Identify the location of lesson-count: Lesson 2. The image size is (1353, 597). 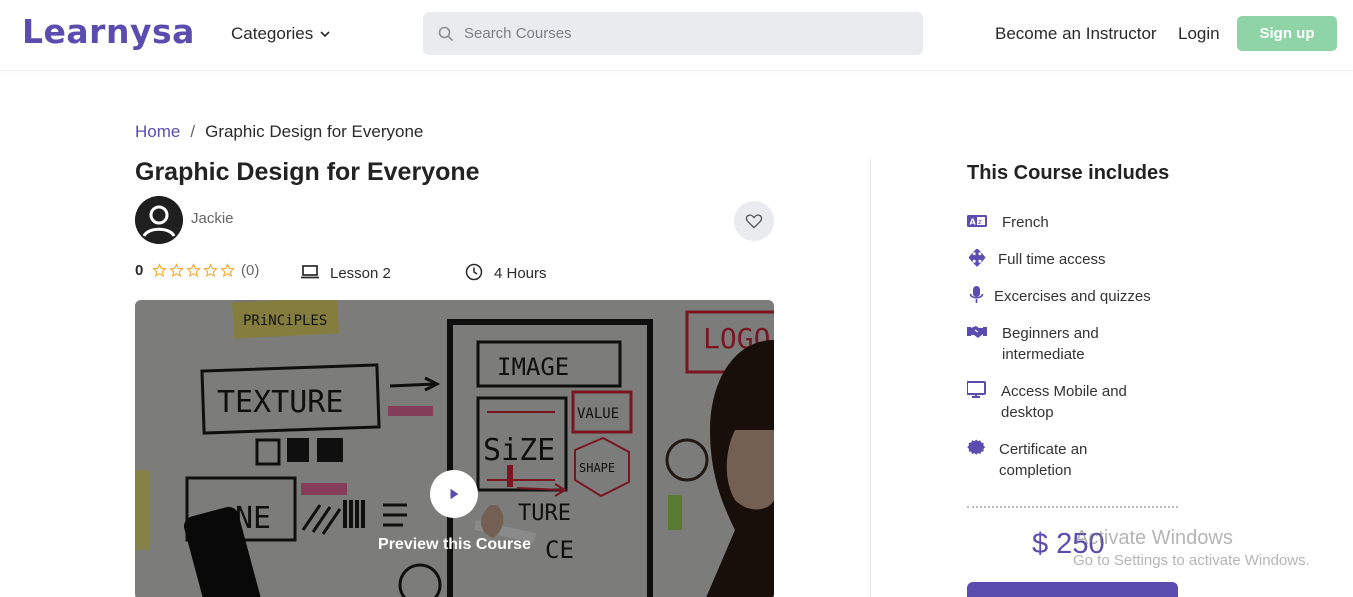
(360, 273).